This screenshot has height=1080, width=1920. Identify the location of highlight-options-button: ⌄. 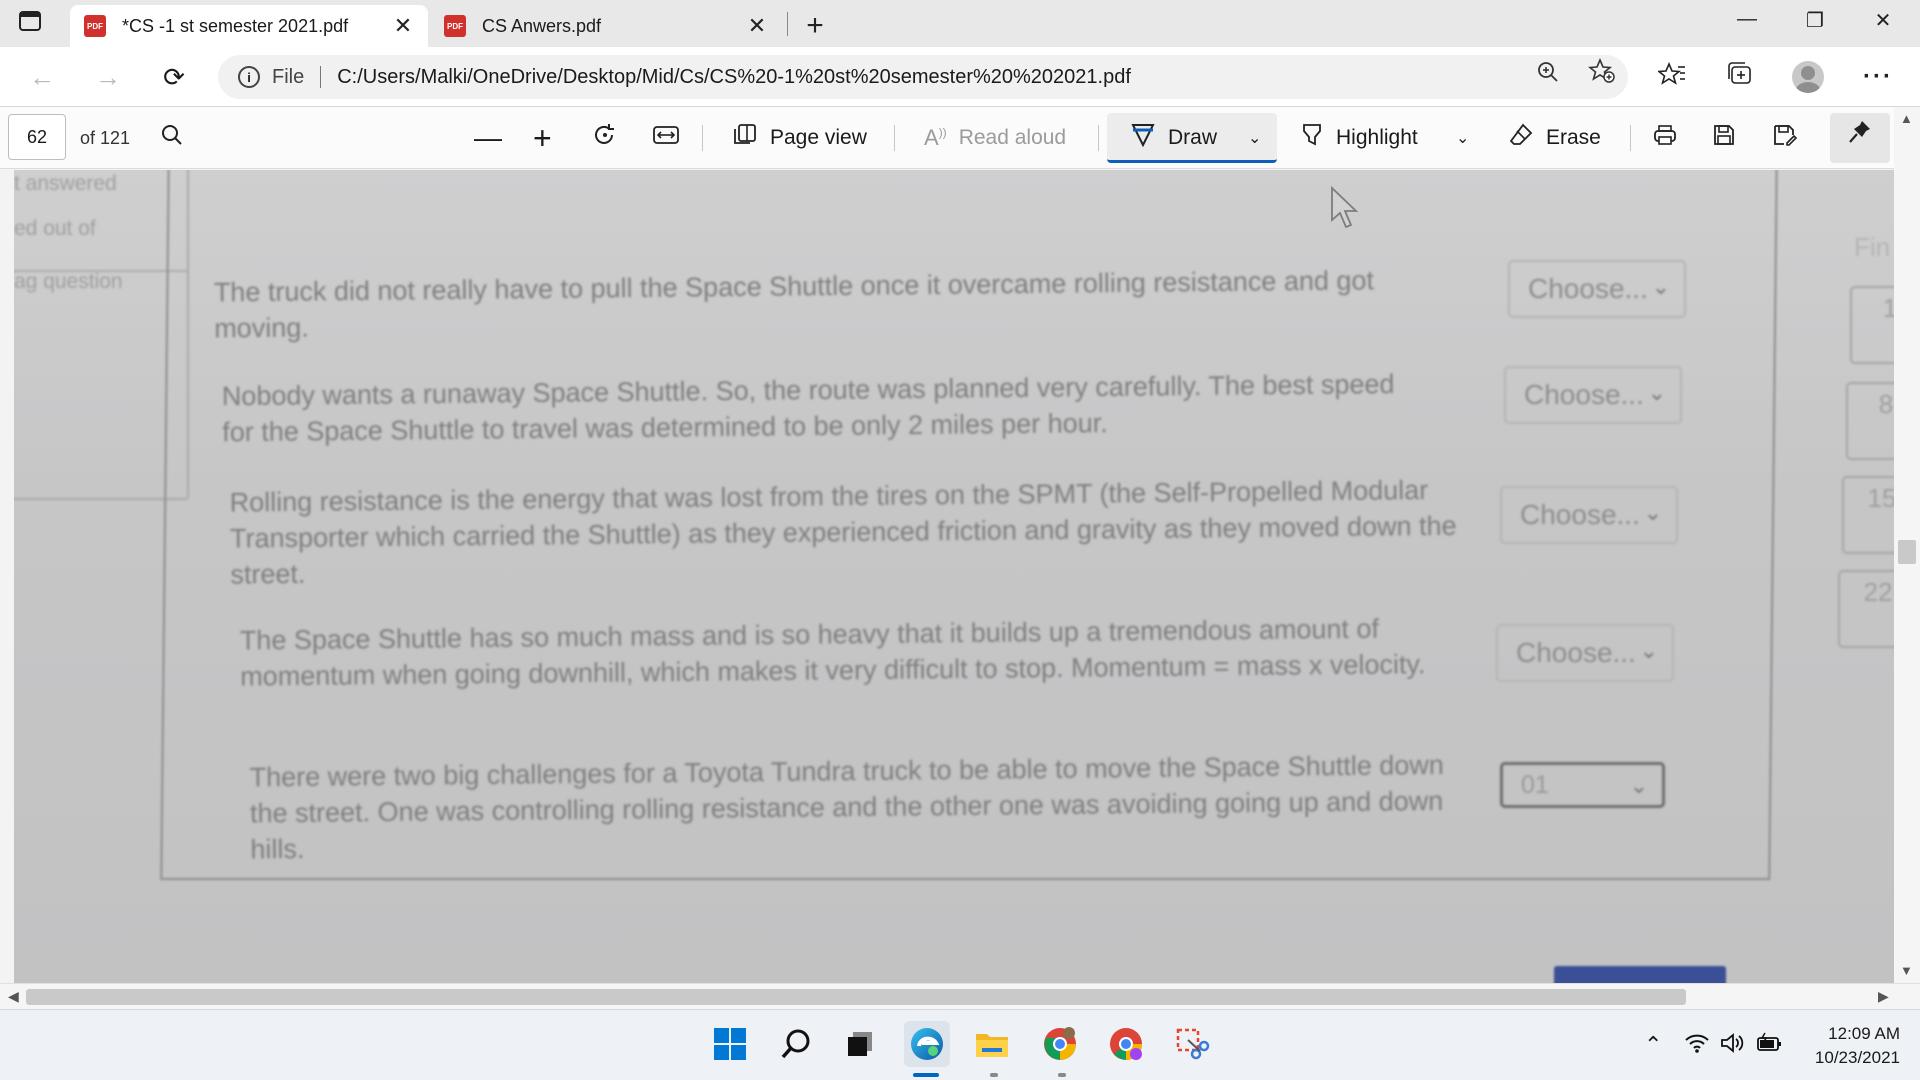
(1462, 138).